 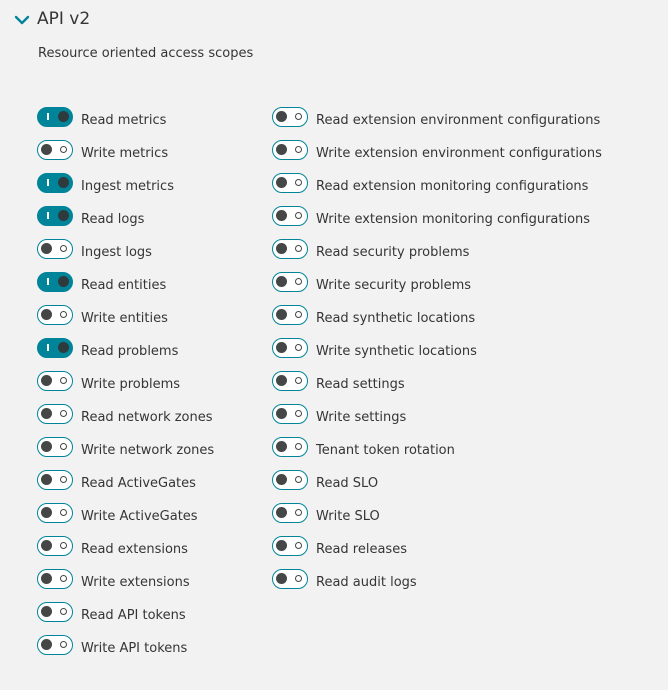 I want to click on scope-item-write-synthetic-locations: Write synthetic locations, so click(x=437, y=354).